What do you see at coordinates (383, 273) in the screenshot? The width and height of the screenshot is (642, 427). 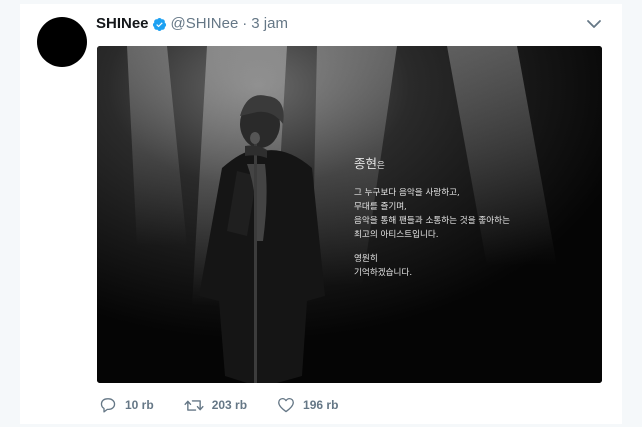 I see `message-closing-line: 기억하겠습니다.` at bounding box center [383, 273].